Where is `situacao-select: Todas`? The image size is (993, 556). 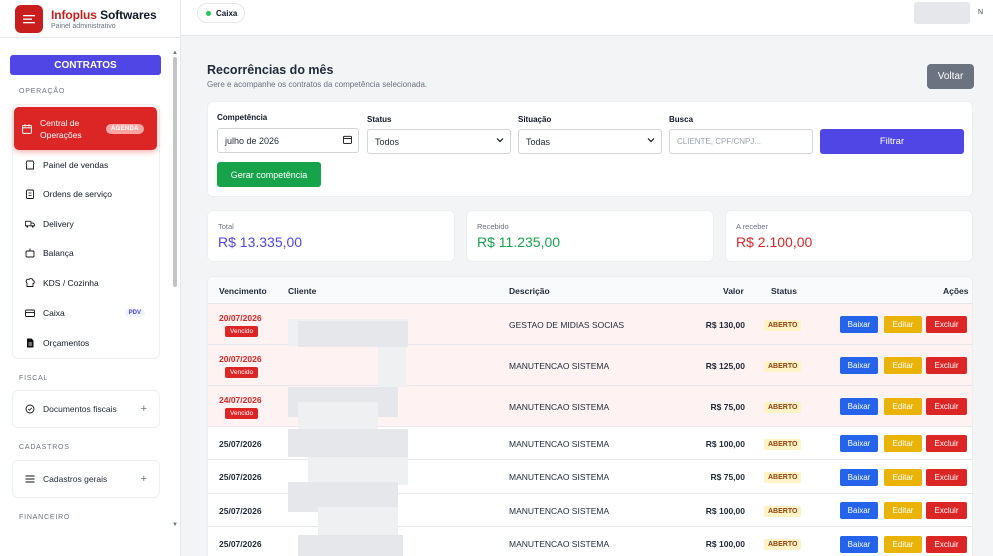
situacao-select: Todas is located at coordinates (590, 141).